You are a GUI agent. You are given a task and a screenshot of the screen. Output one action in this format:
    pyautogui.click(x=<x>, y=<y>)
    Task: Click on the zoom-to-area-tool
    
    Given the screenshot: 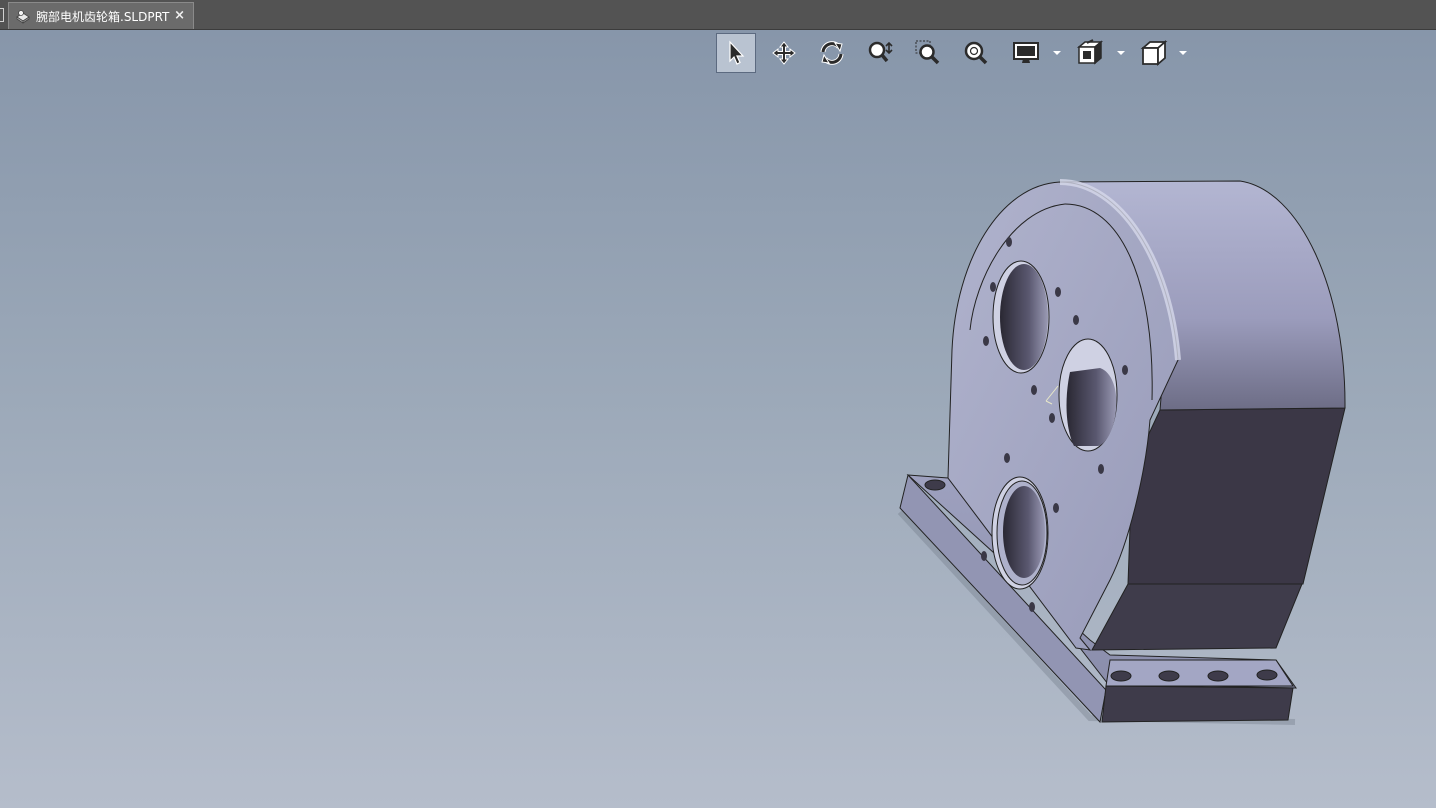 What is the action you would take?
    pyautogui.click(x=928, y=53)
    